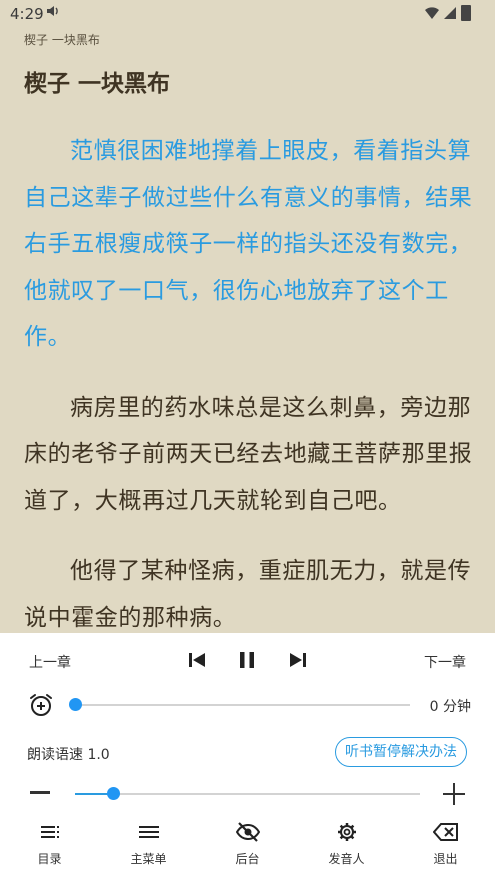  Describe the element at coordinates (27, 14) in the screenshot. I see `status-time: 4:29` at that location.